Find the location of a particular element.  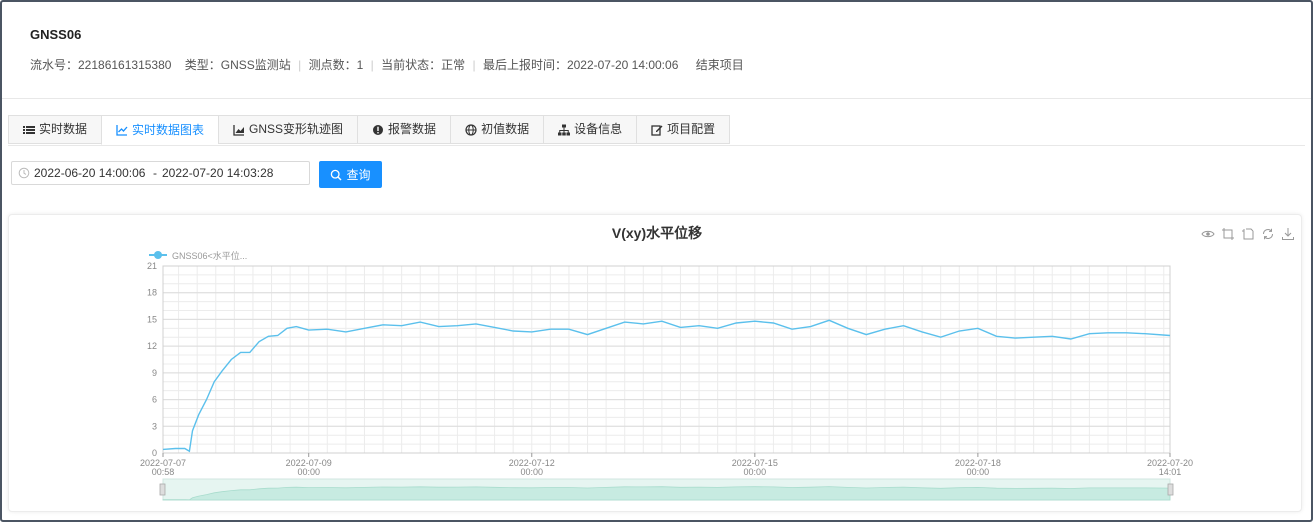

tab-project-config: 项目配置 is located at coordinates (683, 129).